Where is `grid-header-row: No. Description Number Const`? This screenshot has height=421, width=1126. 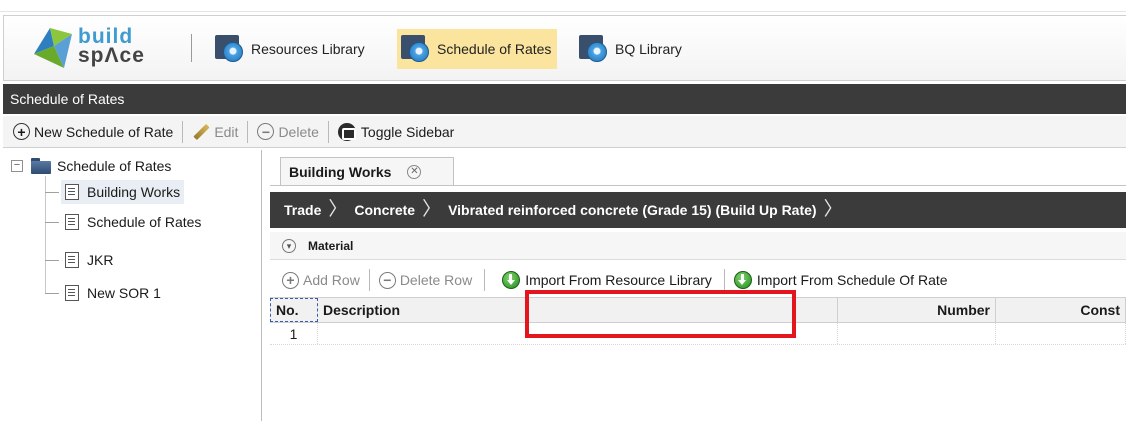 grid-header-row: No. Description Number Const is located at coordinates (698, 310).